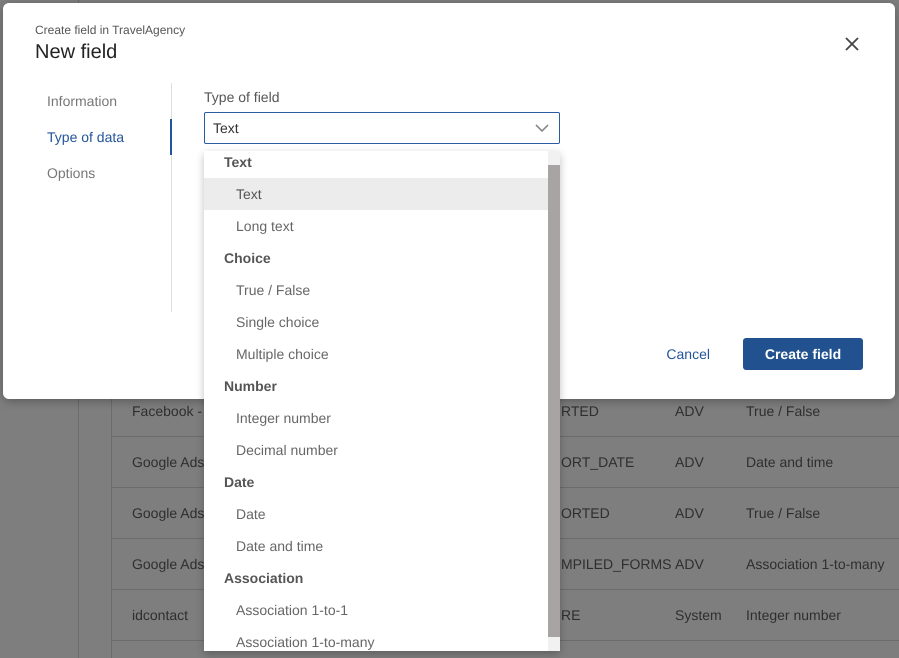 The image size is (899, 658). What do you see at coordinates (793, 615) in the screenshot?
I see `table-cell: Integer number` at bounding box center [793, 615].